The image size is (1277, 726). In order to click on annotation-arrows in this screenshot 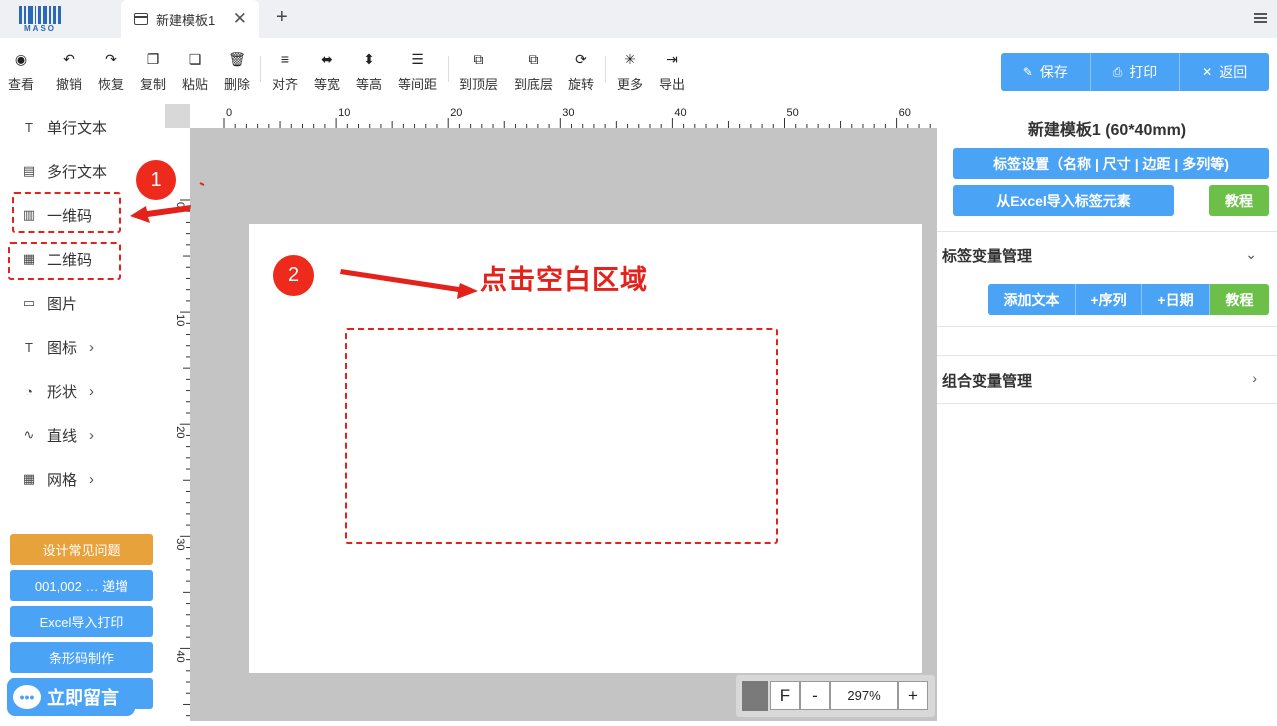, I will do `click(304, 240)`.